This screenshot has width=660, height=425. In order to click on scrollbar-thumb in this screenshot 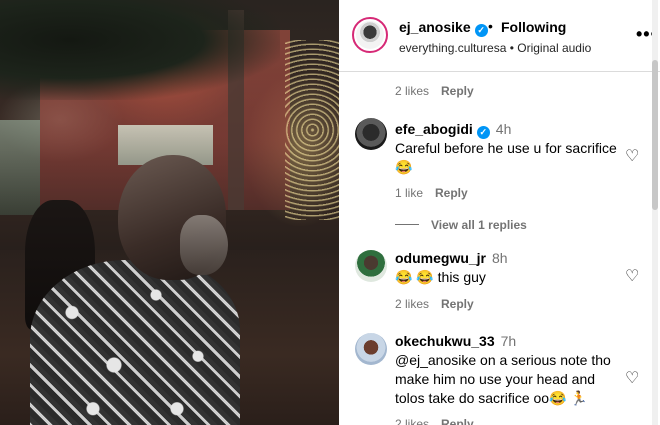, I will do `click(655, 135)`.